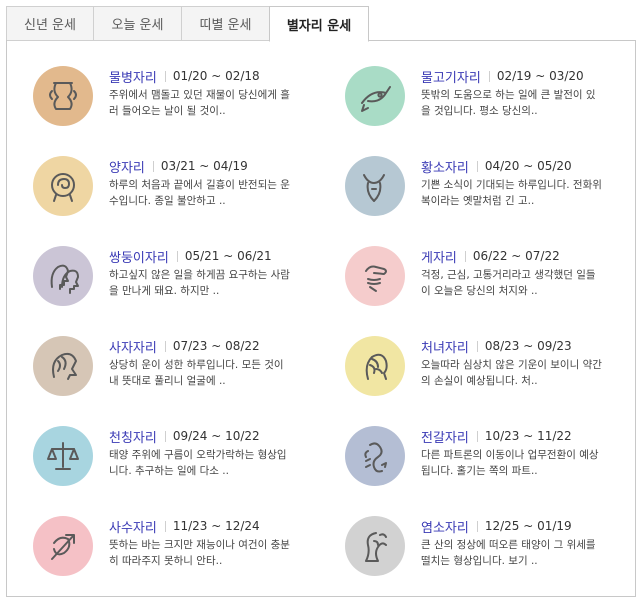 The image size is (642, 603). Describe the element at coordinates (445, 166) in the screenshot. I see `star-sign-name: 황소자리` at that location.